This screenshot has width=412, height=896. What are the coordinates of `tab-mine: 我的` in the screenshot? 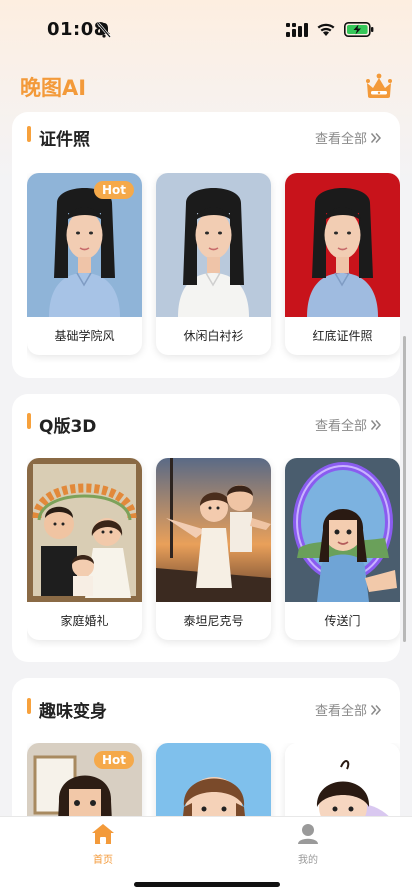 It's located at (308, 844).